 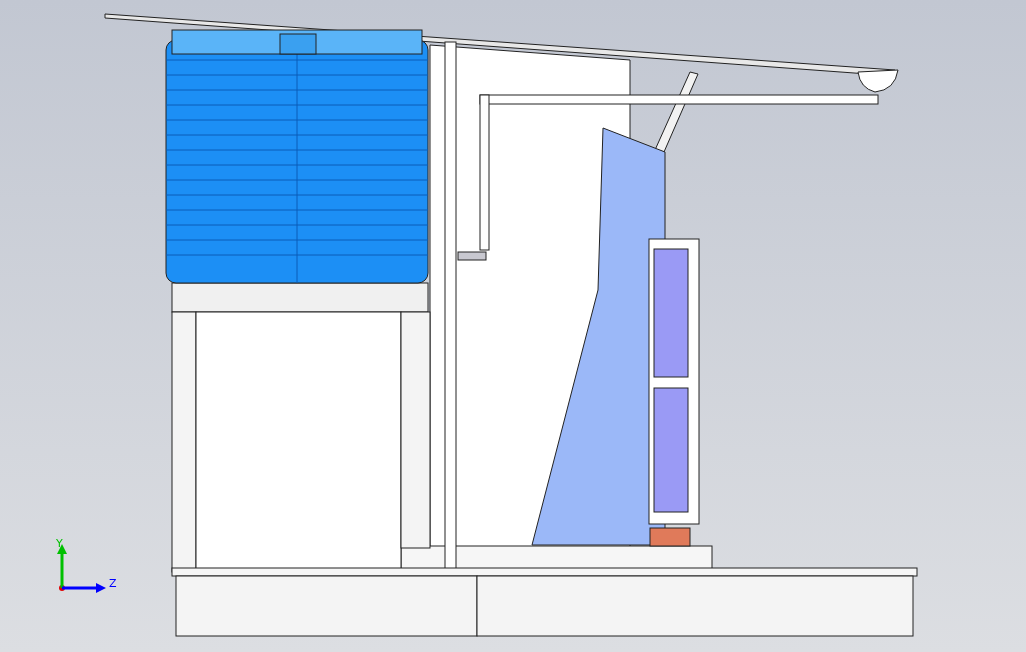 What do you see at coordinates (59, 544) in the screenshot?
I see `axis-label: Y` at bounding box center [59, 544].